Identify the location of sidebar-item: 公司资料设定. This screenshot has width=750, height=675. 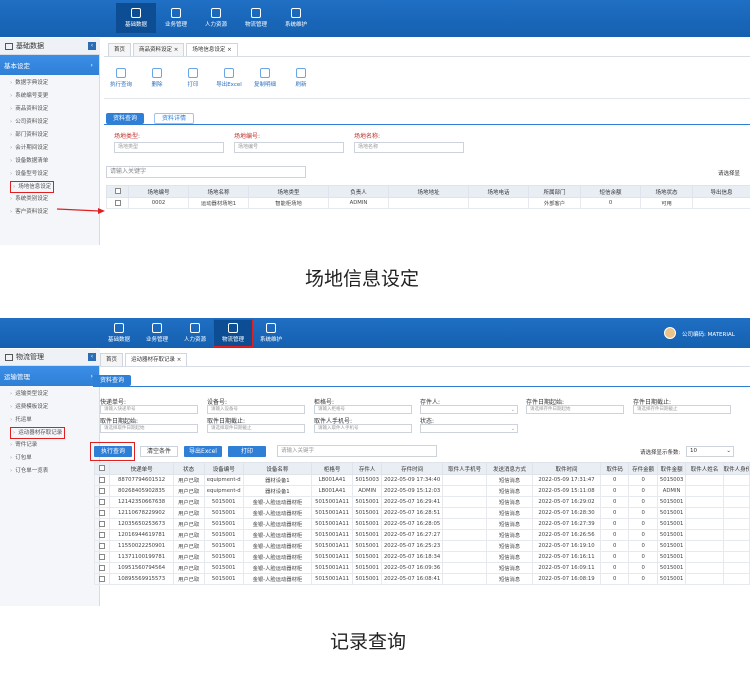
(54, 122).